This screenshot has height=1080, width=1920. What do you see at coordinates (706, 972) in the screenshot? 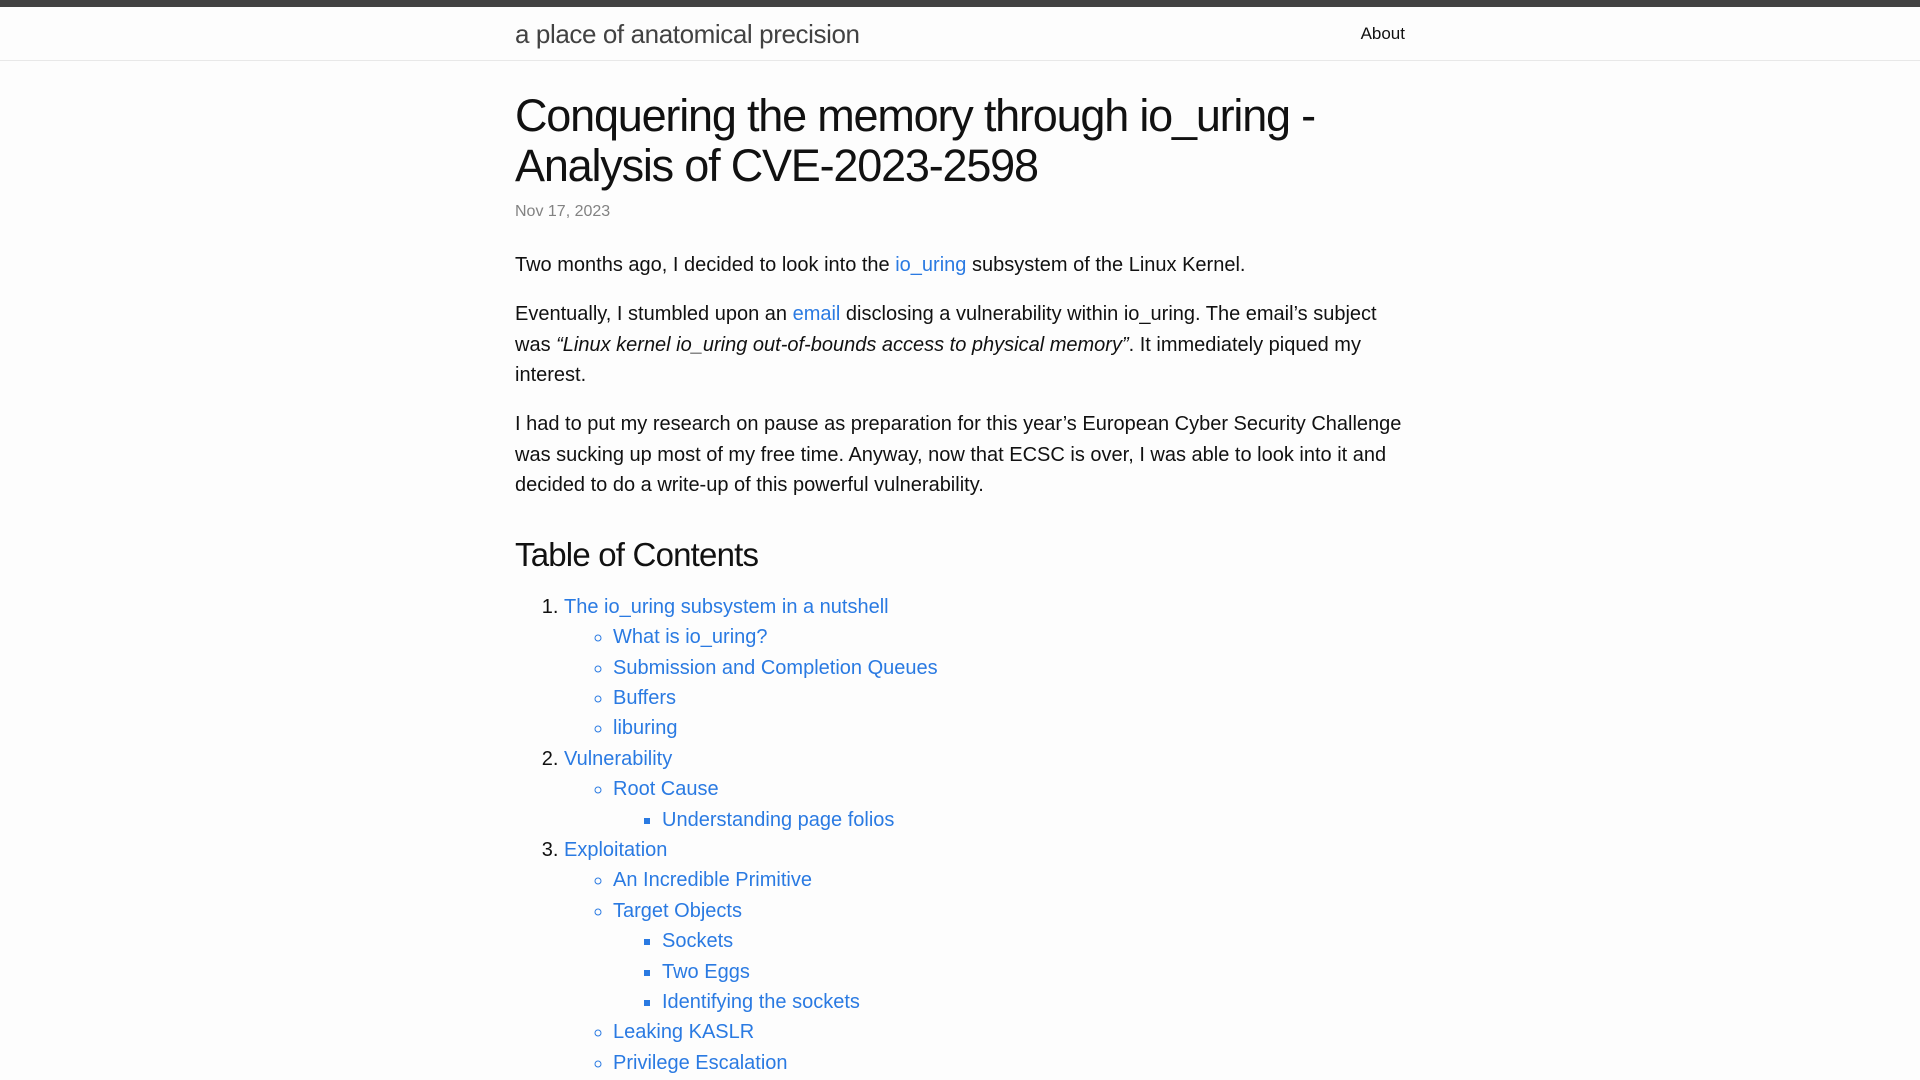
I see `toc-link-two-eggs: Two Eggs` at bounding box center [706, 972].